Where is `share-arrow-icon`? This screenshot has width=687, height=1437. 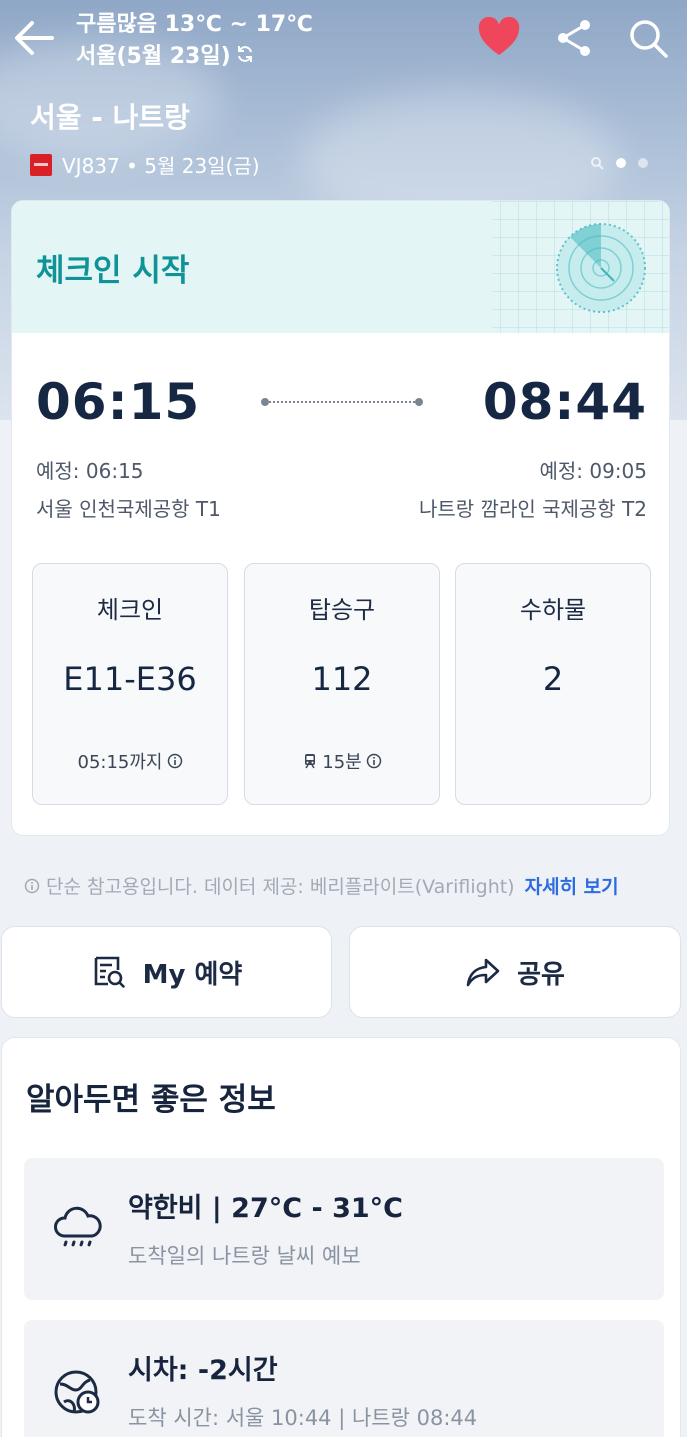
share-arrow-icon is located at coordinates (483, 972).